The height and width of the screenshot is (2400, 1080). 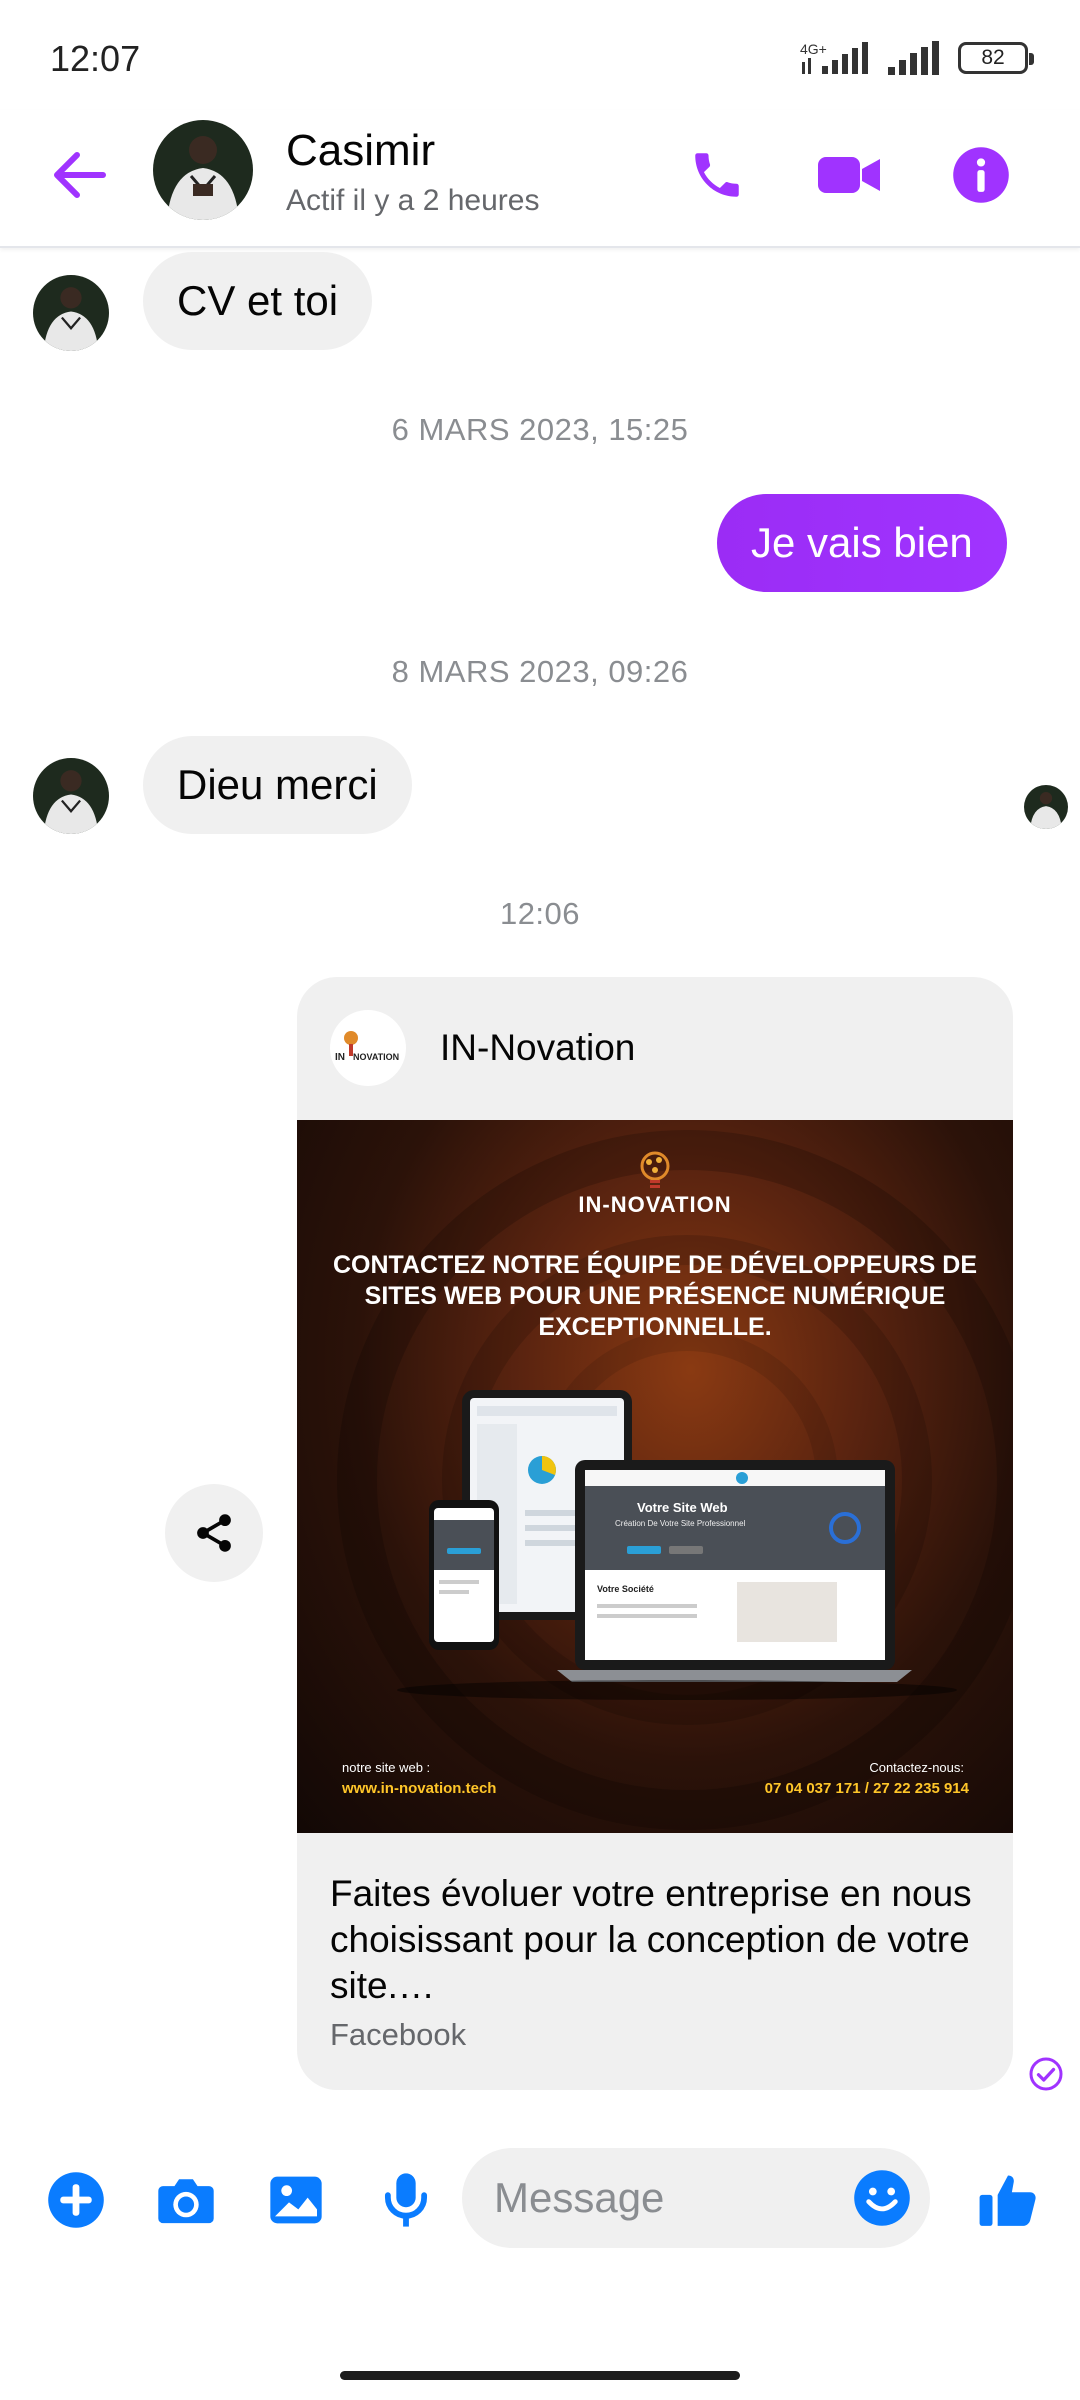 What do you see at coordinates (258, 301) in the screenshot?
I see `incoming-message: CV et toi` at bounding box center [258, 301].